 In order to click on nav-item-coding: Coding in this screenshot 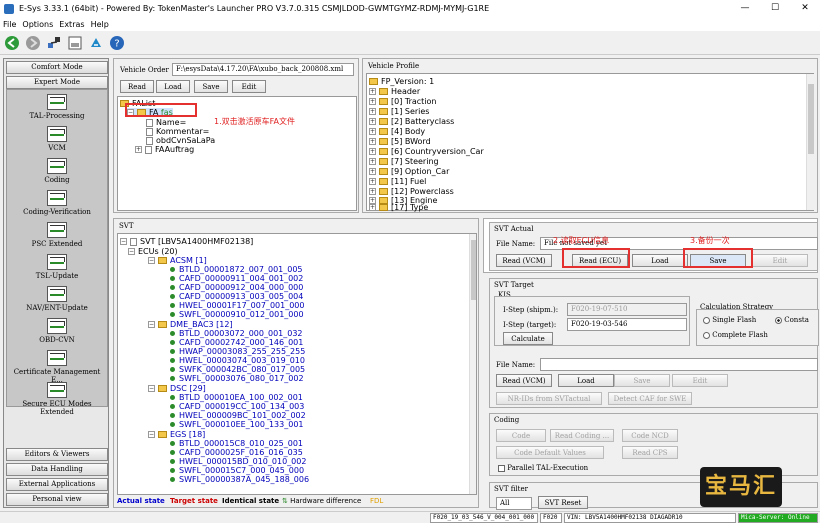, I will do `click(57, 171)`.